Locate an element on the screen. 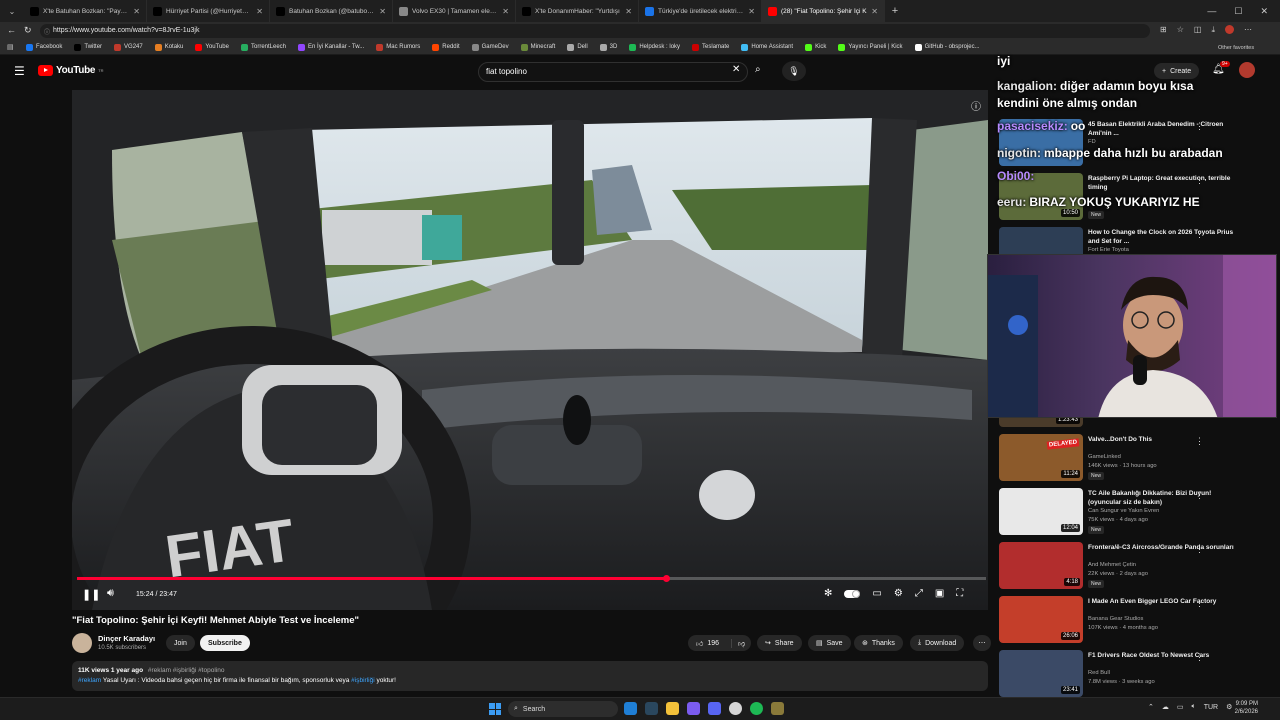 Image resolution: width=1280 pixels, height=720 pixels. video-thumbnail: 26:06 is located at coordinates (1041, 619).